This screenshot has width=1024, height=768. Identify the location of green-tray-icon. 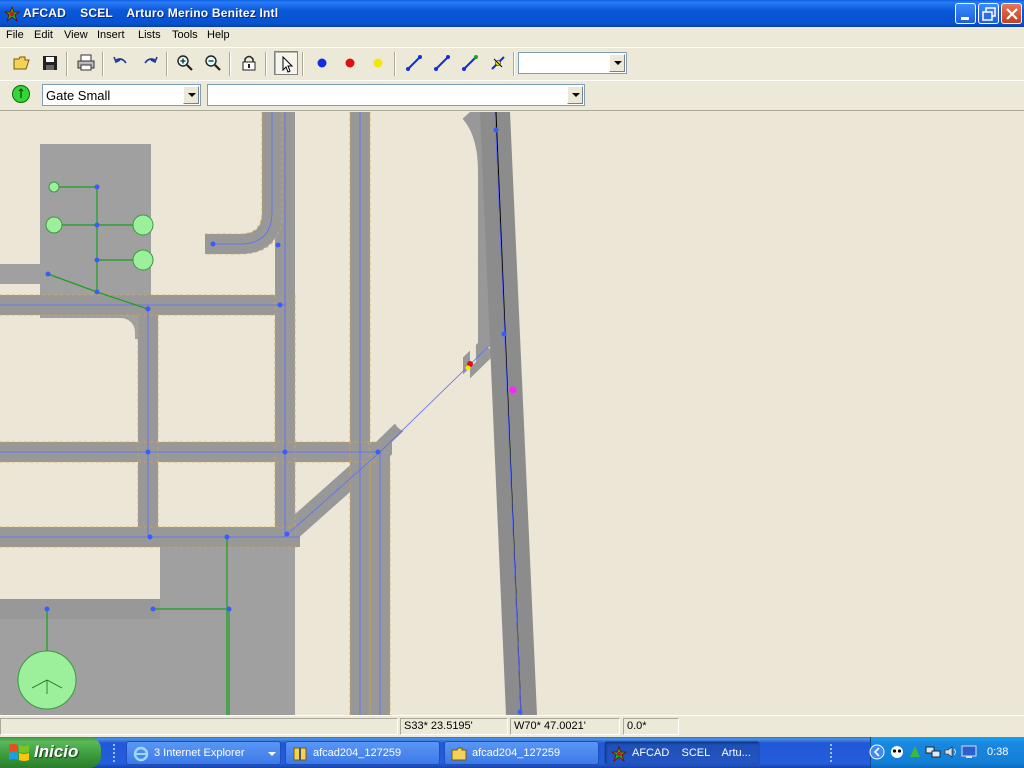
(915, 752).